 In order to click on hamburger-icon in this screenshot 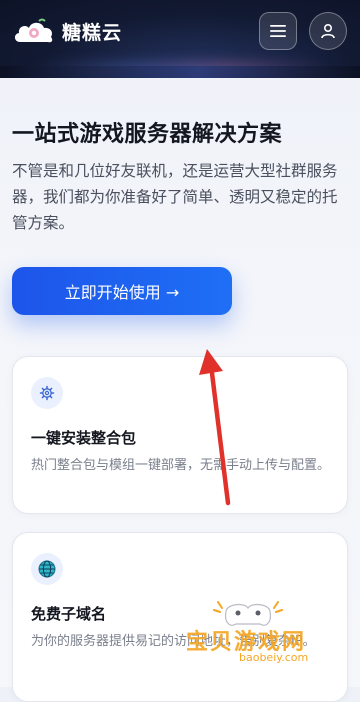, I will do `click(278, 31)`.